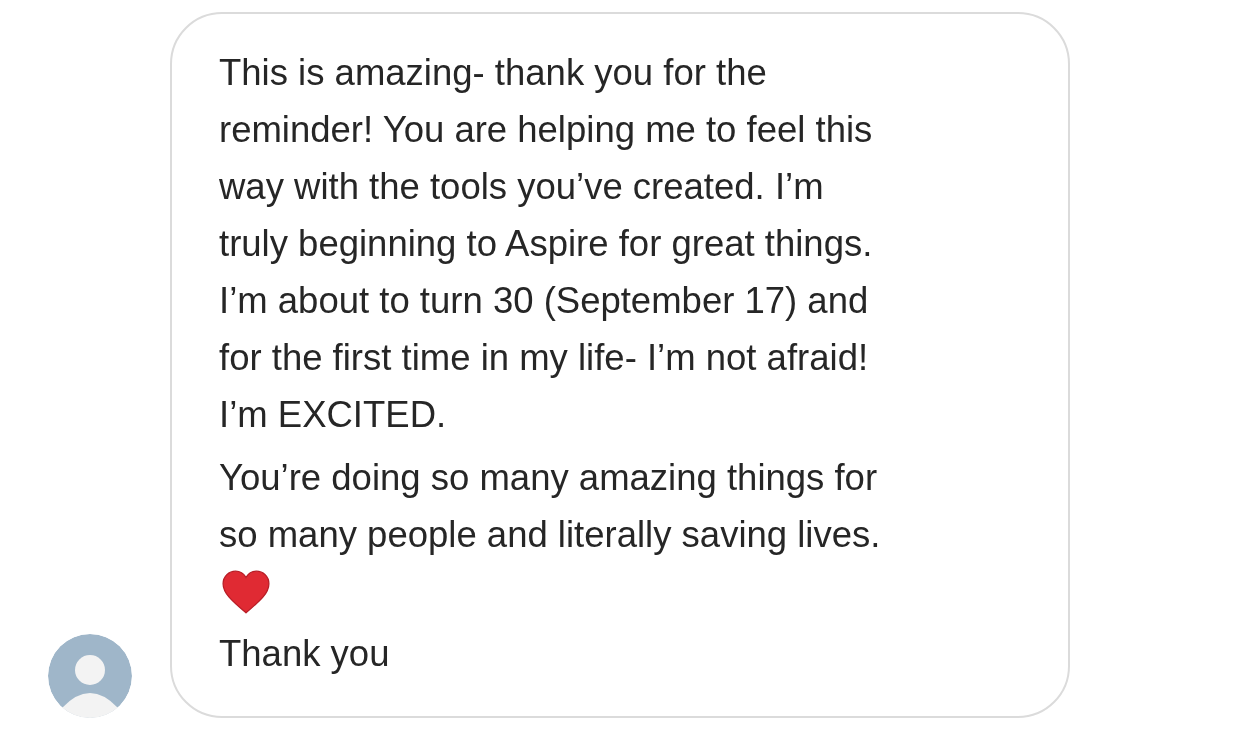 The height and width of the screenshot is (735, 1242). Describe the element at coordinates (246, 592) in the screenshot. I see `heart-icon` at that location.